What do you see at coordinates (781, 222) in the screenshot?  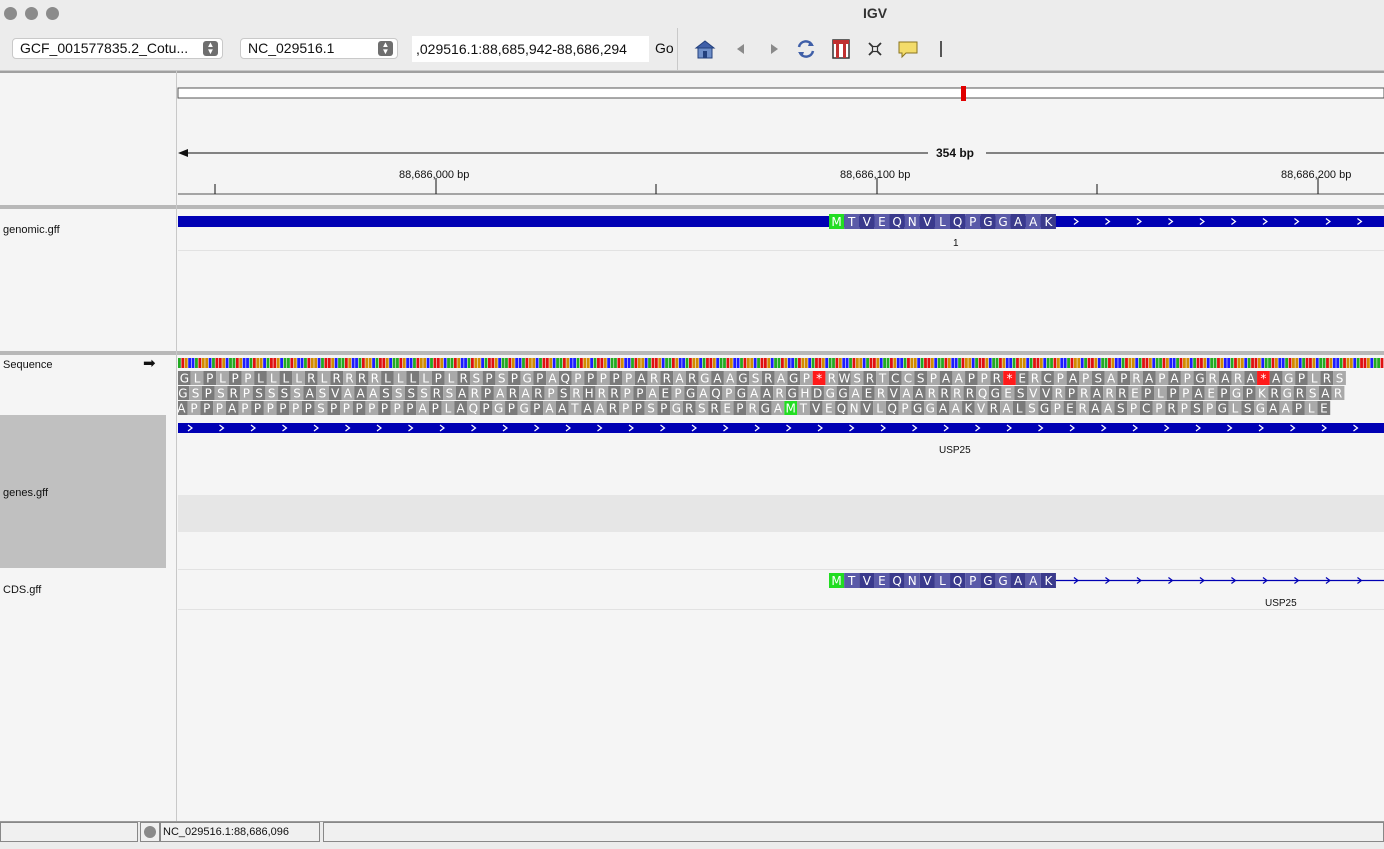 I see `genomic-feature: MTVEQNVLQPGGAAK` at bounding box center [781, 222].